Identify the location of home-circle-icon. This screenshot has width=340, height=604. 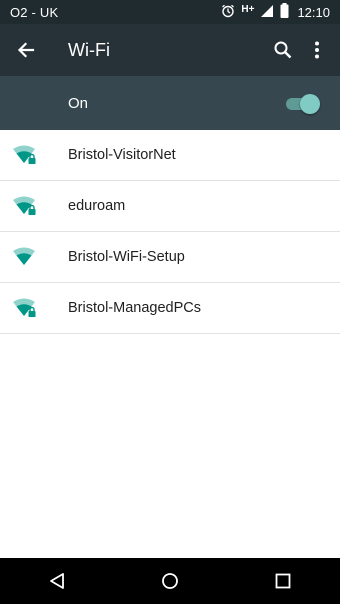
(170, 581).